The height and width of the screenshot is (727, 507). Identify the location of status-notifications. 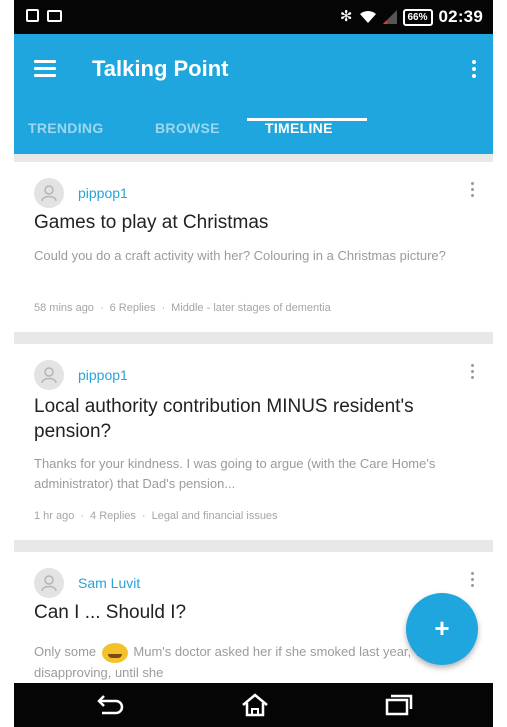
(44, 15).